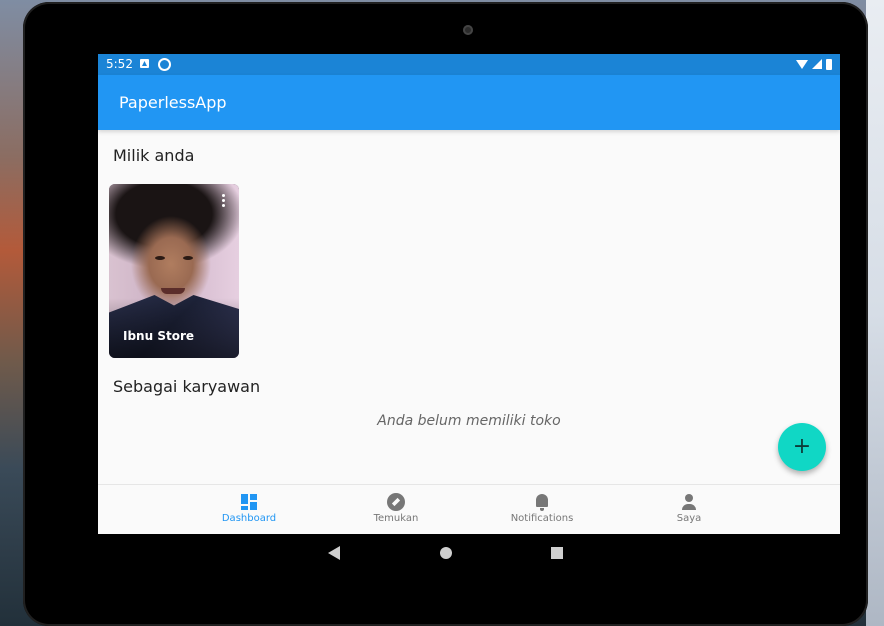 This screenshot has height=626, width=884. I want to click on empty-store-message: Anda belum memiliki toko, so click(469, 421).